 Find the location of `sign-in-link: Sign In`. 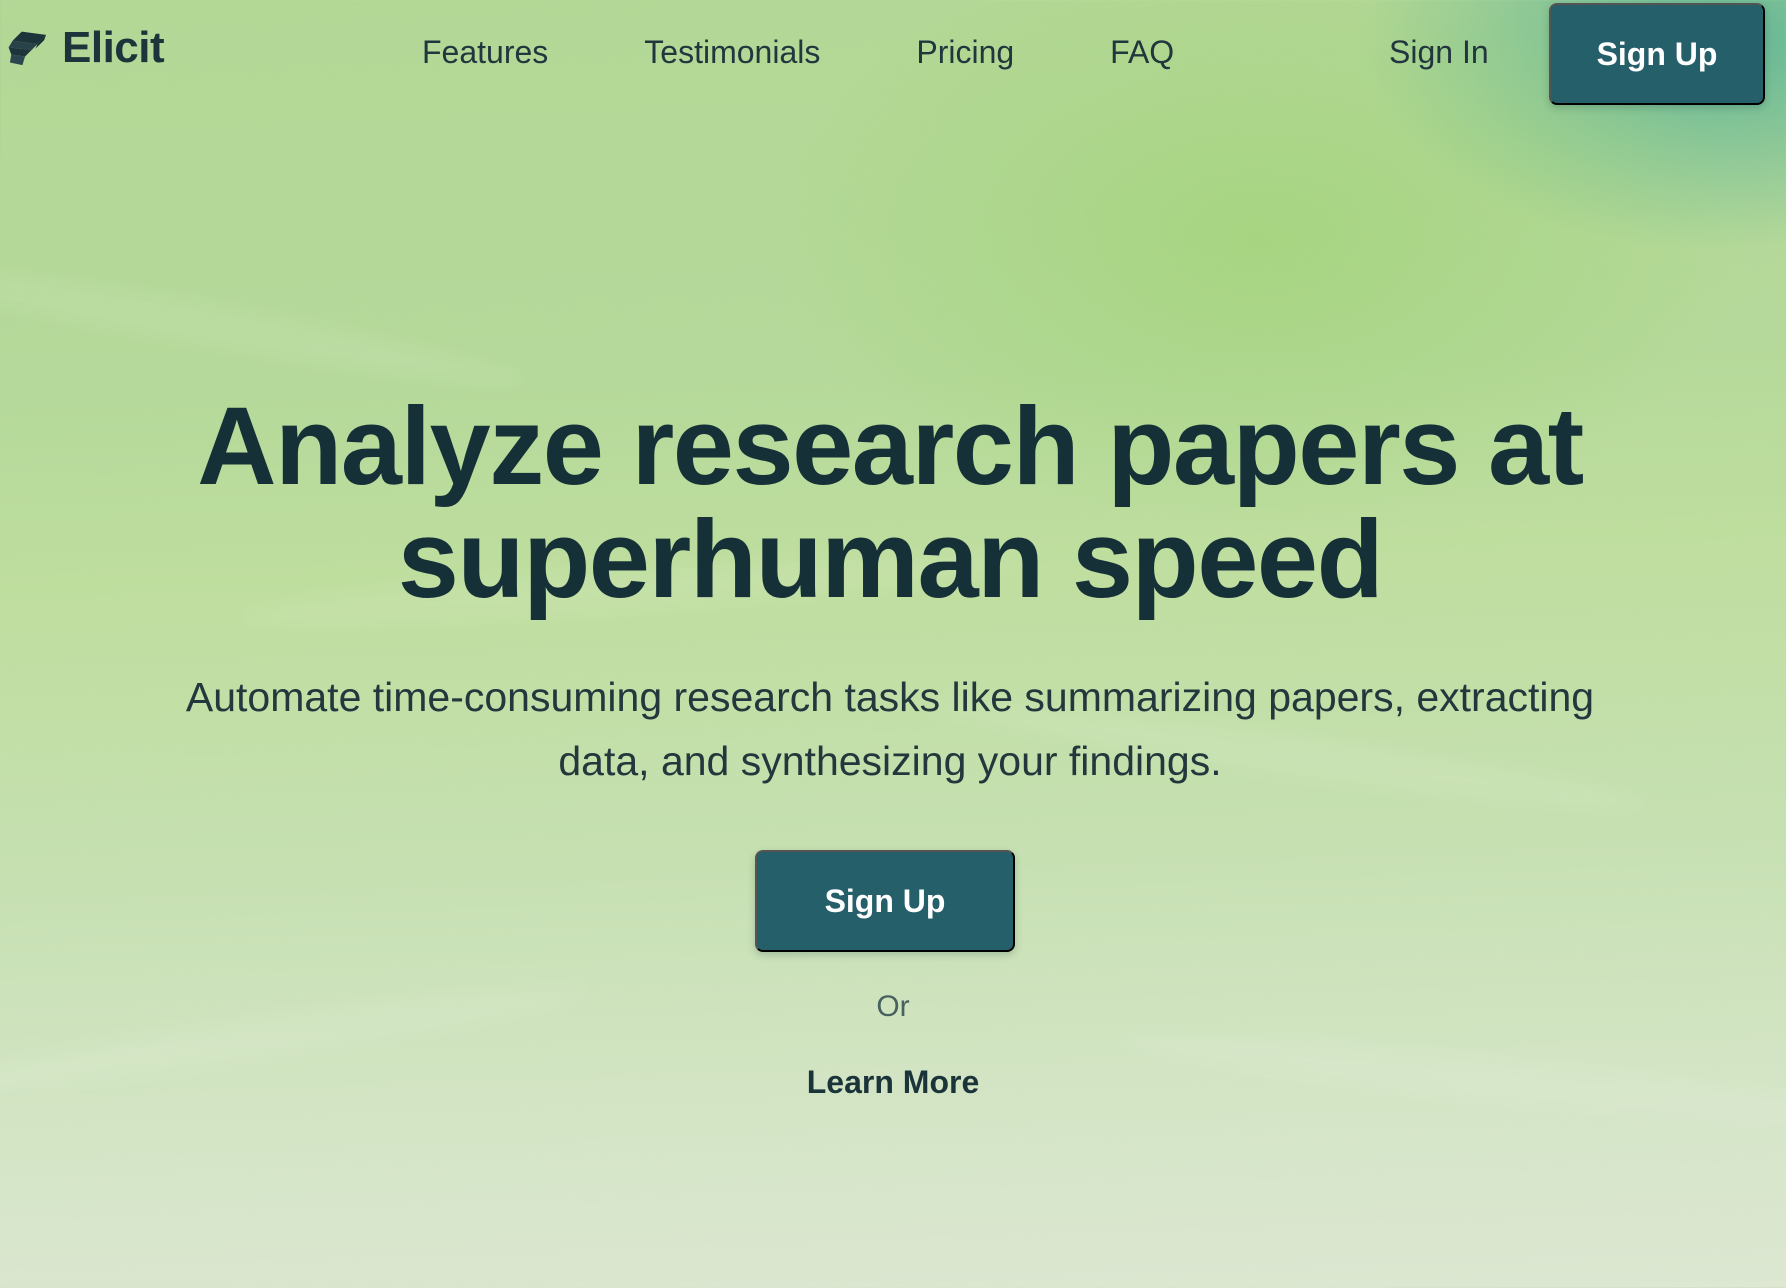

sign-in-link: Sign In is located at coordinates (1439, 52).